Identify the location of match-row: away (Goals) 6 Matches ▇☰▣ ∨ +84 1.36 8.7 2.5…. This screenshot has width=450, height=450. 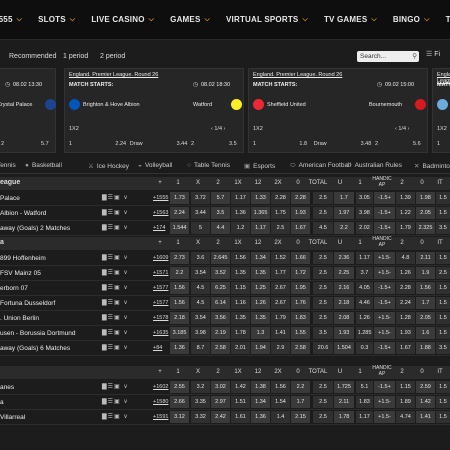
(225, 348).